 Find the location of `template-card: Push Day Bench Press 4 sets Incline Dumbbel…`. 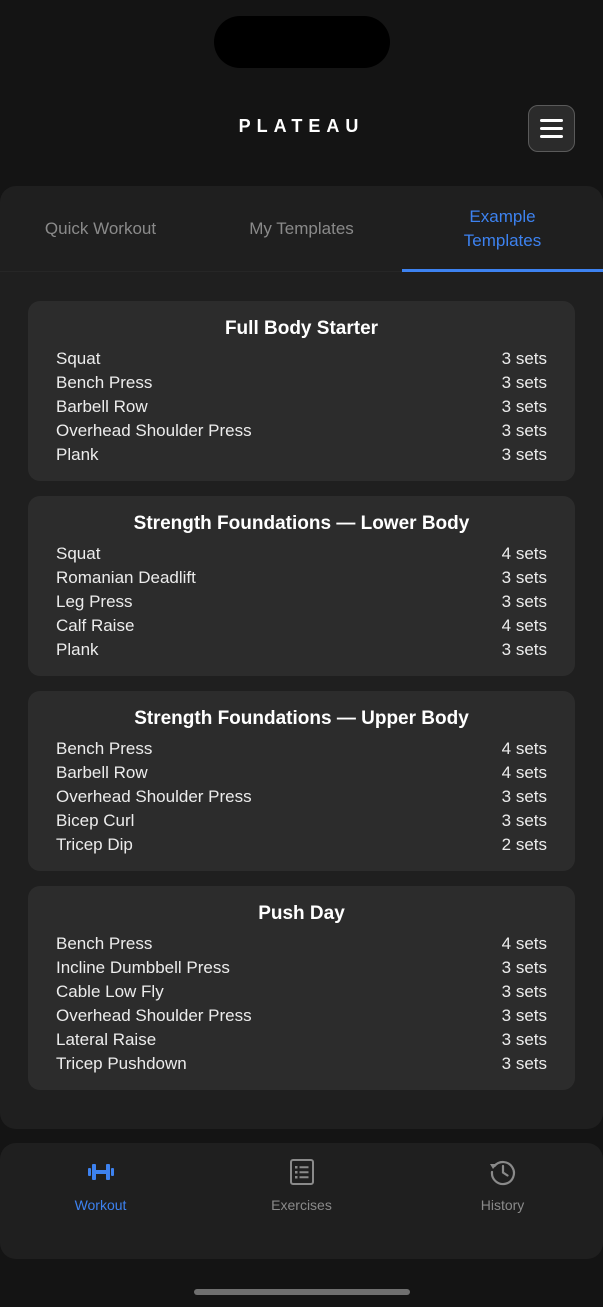

template-card: Push Day Bench Press 4 sets Incline Dumbbel… is located at coordinates (301, 988).